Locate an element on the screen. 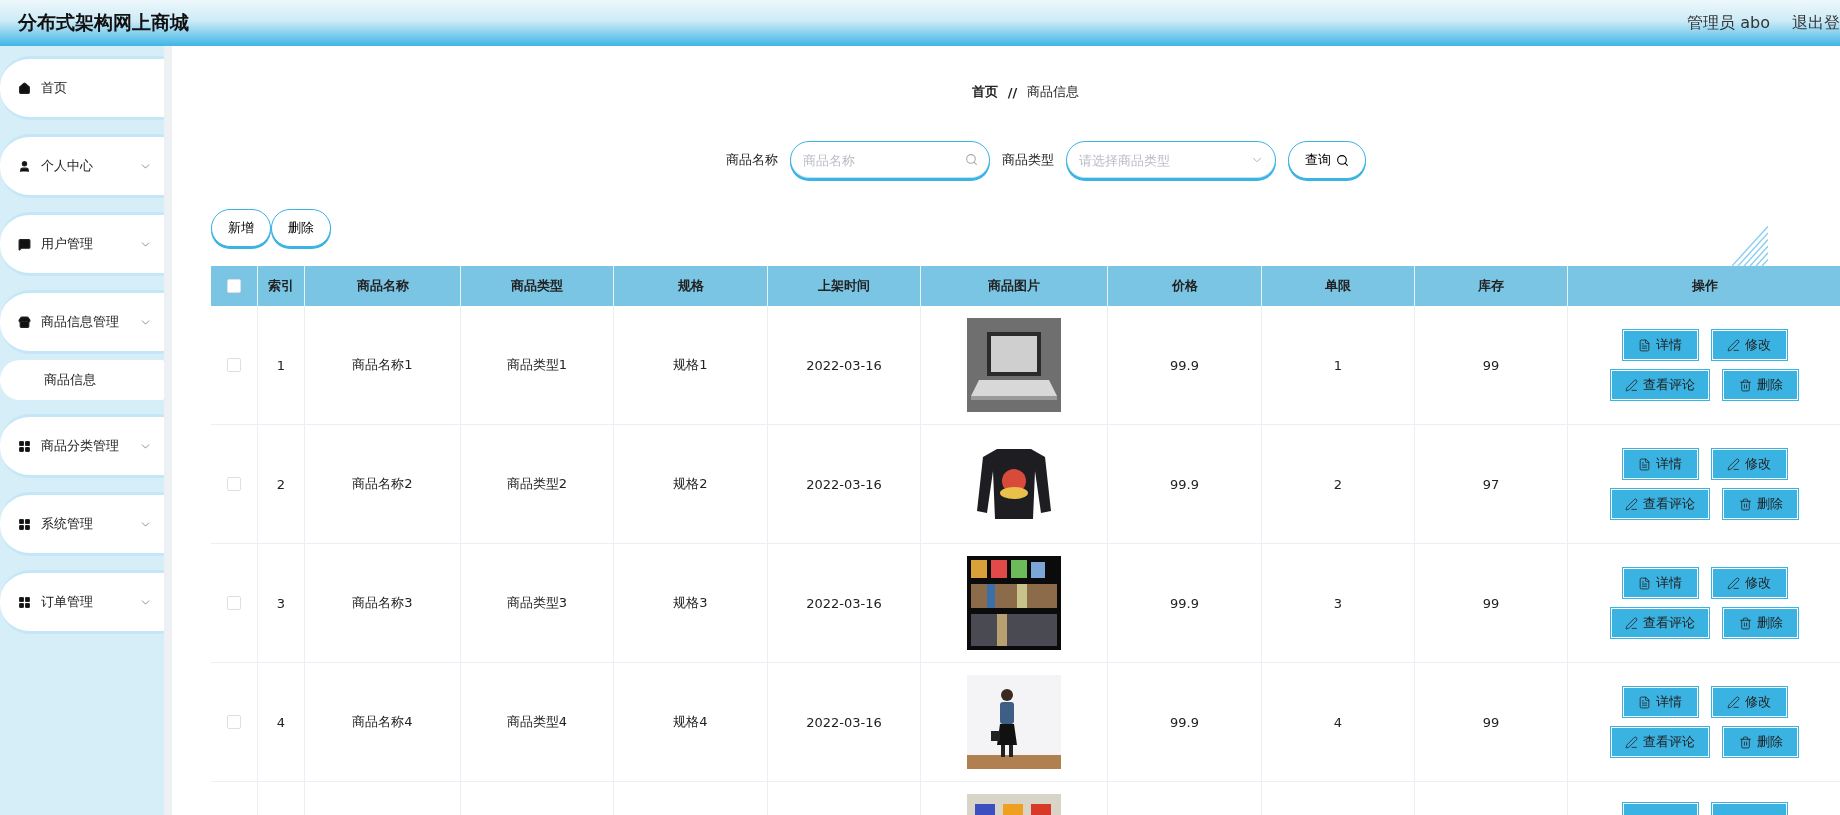  delete-button: 删除 is located at coordinates (301, 228).